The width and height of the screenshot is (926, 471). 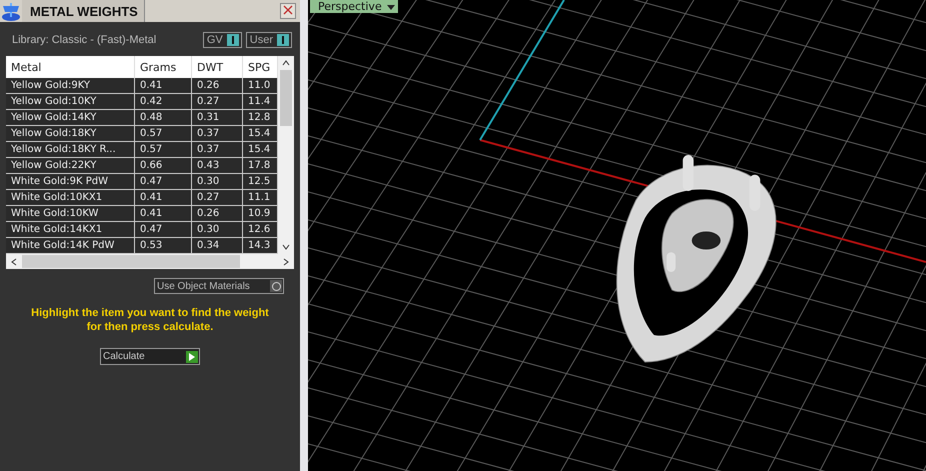 I want to click on table-cell: 12.8, so click(x=260, y=118).